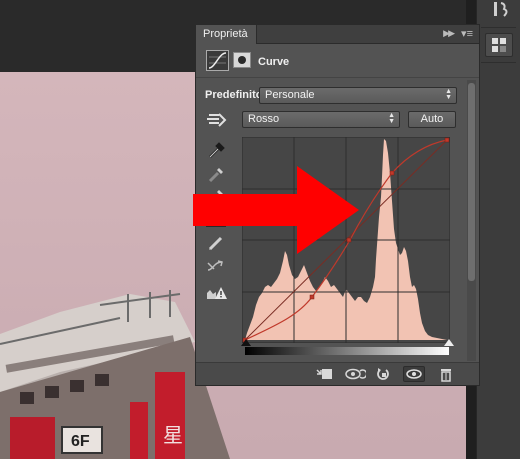  What do you see at coordinates (226, 34) in the screenshot?
I see `tab-properties: Proprietà` at bounding box center [226, 34].